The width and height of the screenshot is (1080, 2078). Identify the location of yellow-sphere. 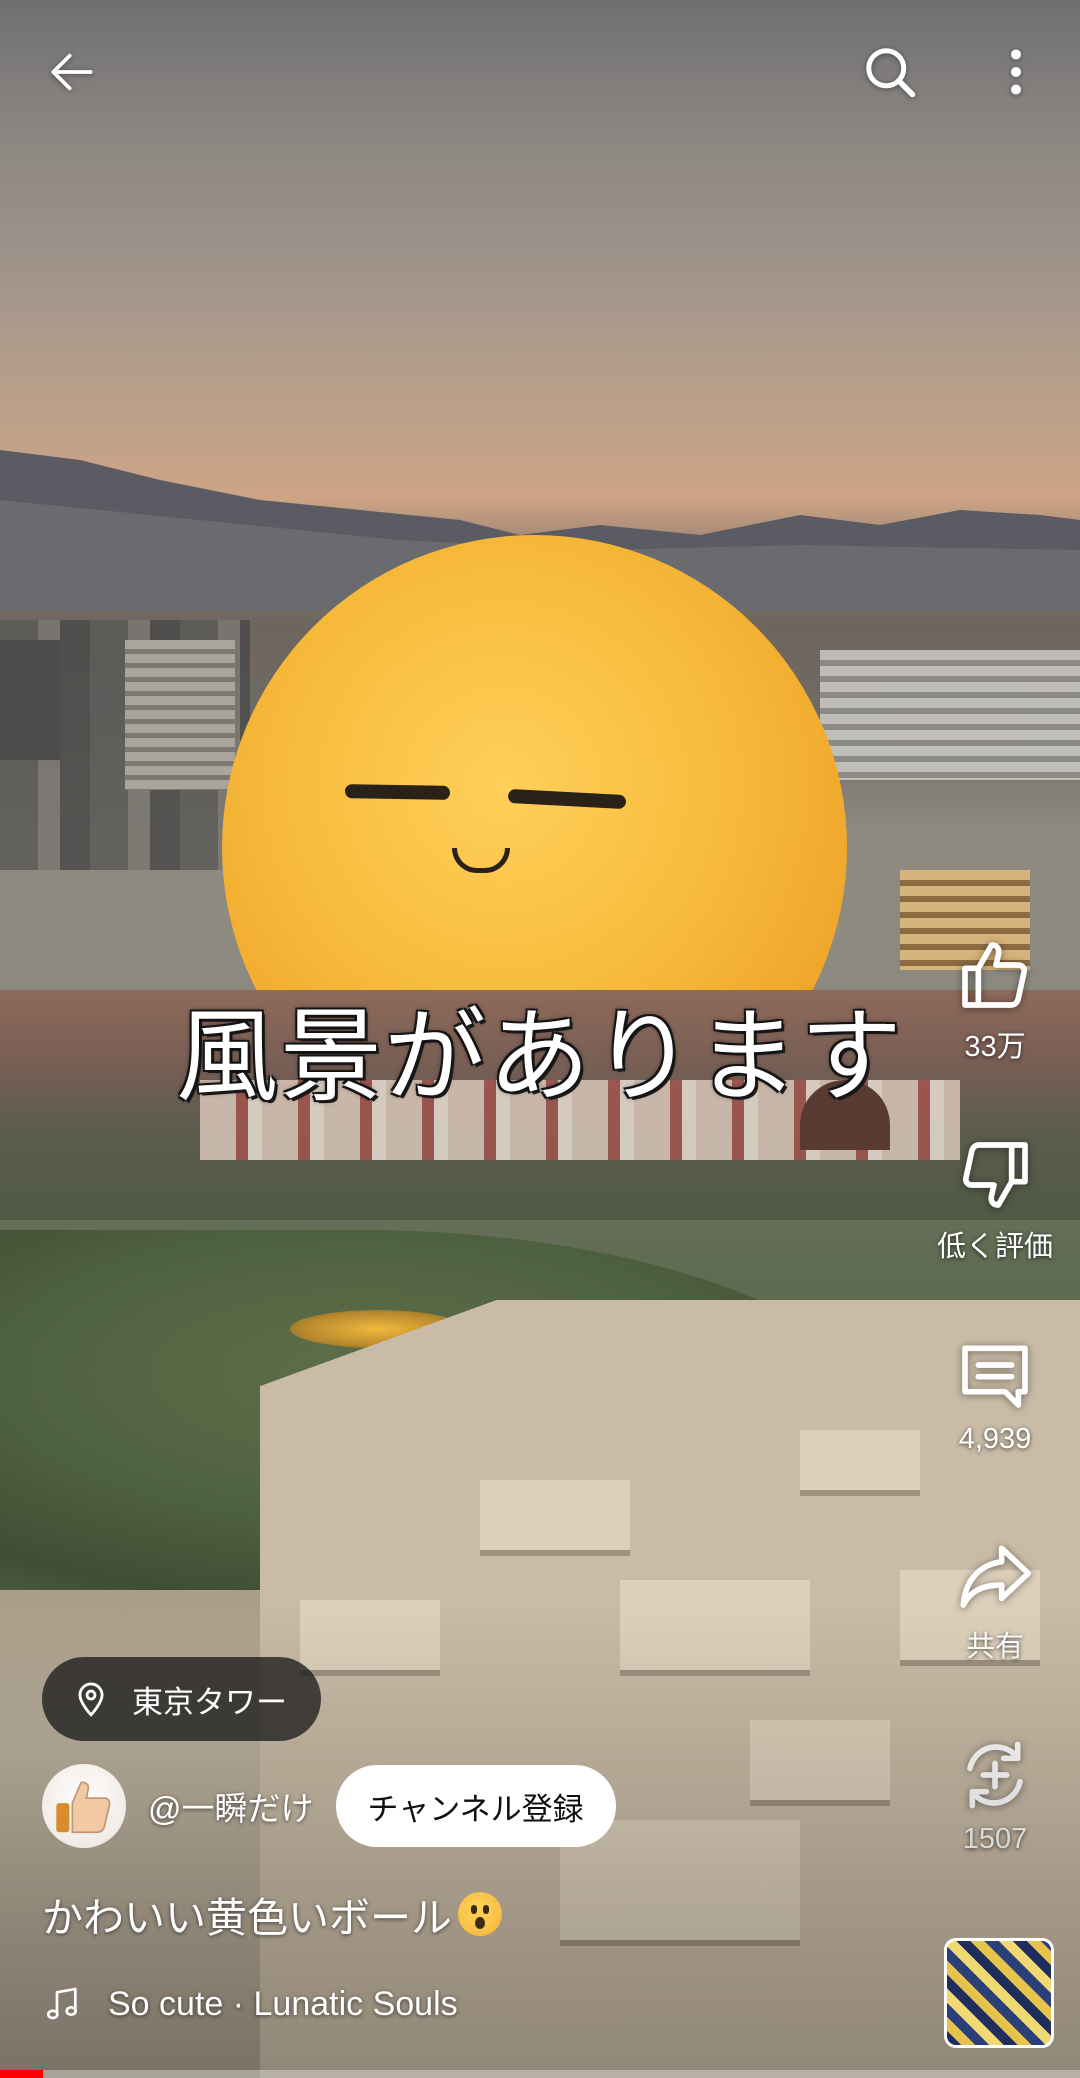
(534, 762).